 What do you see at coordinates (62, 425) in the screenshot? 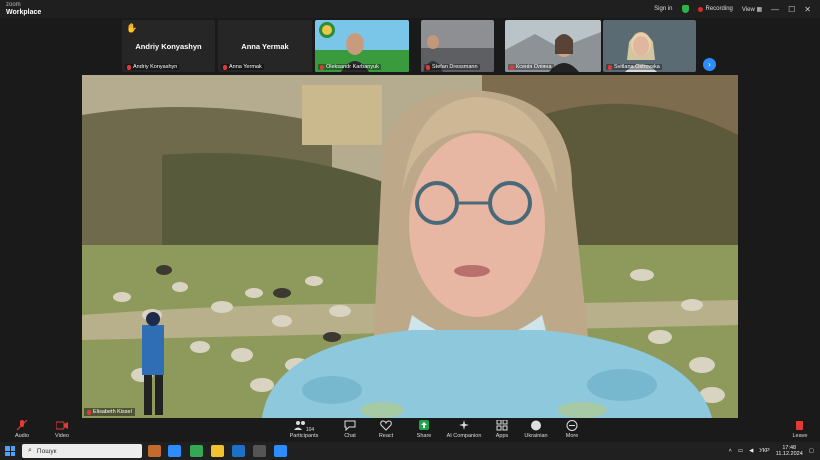
I see `camera-off-icon` at bounding box center [62, 425].